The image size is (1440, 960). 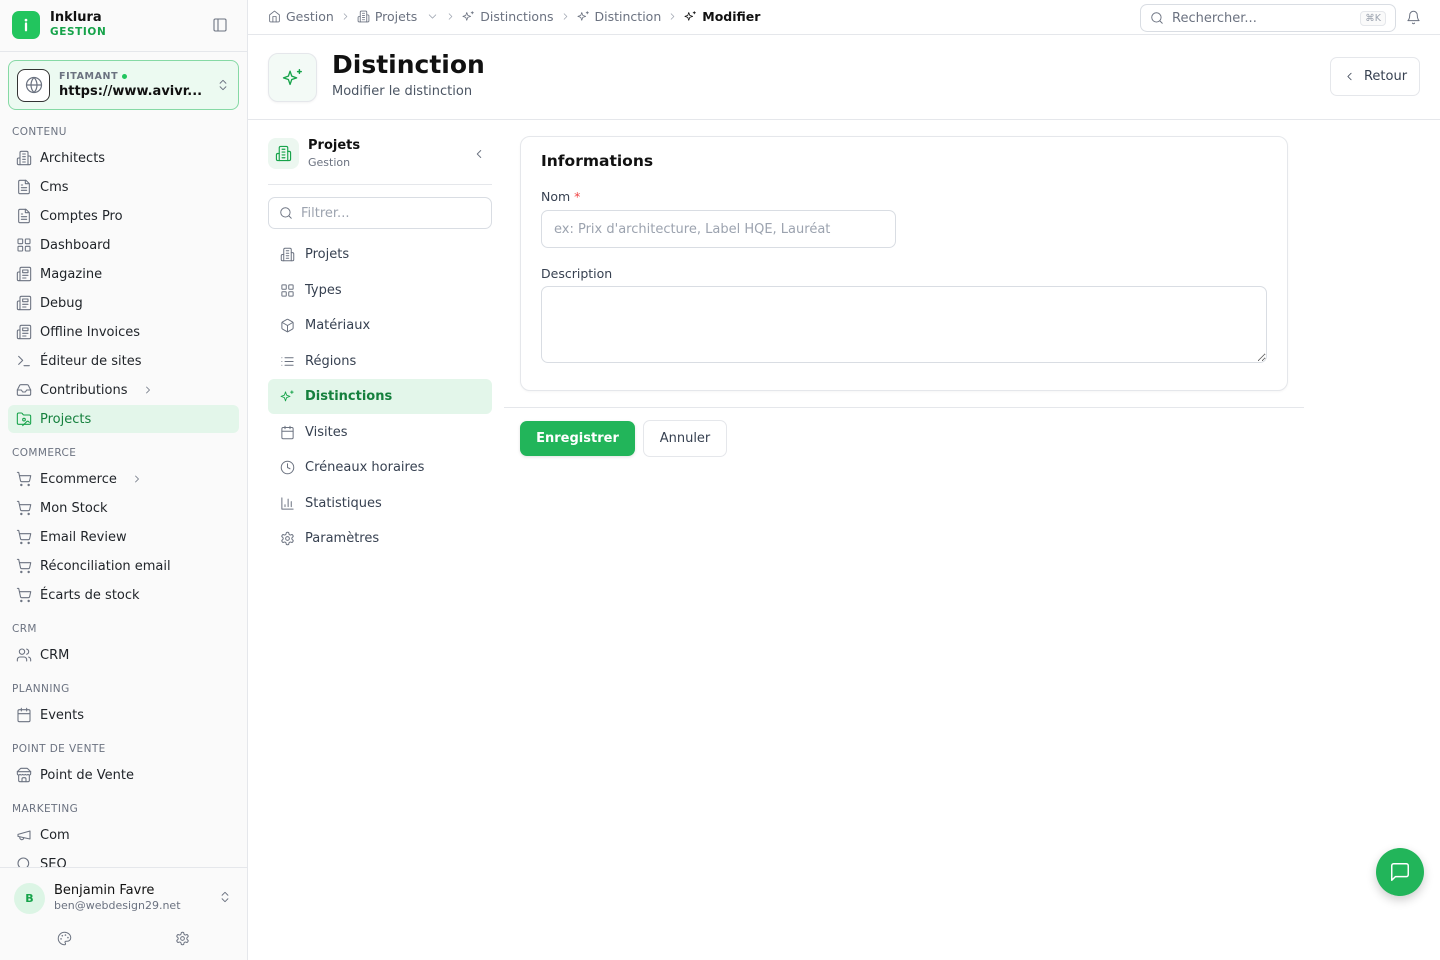 What do you see at coordinates (24, 245) in the screenshot?
I see `grid-icon` at bounding box center [24, 245].